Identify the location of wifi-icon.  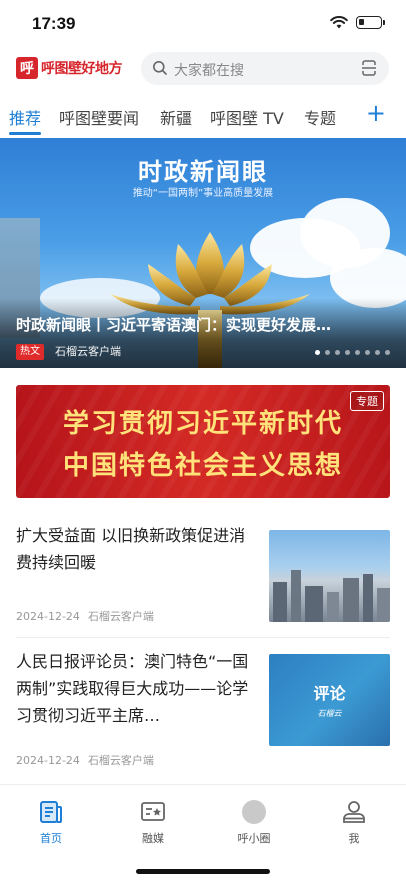
(339, 22).